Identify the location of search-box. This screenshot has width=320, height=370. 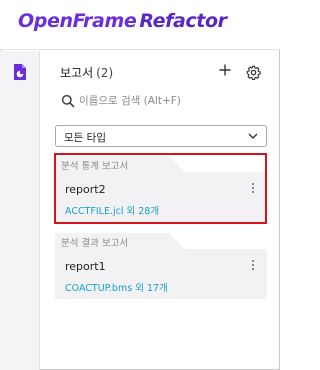
(161, 101).